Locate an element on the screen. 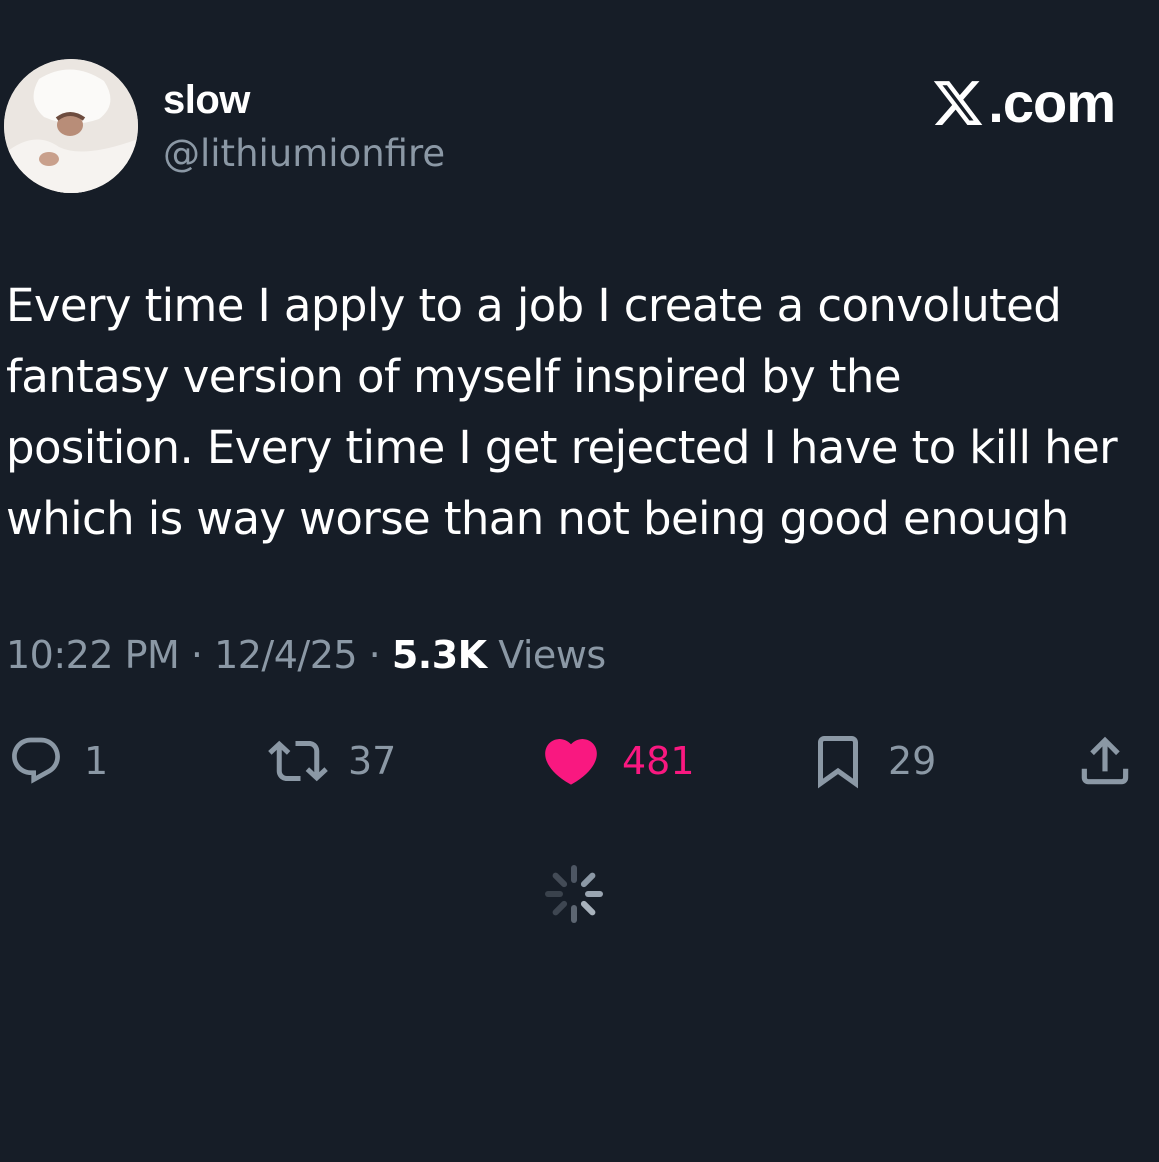 Image resolution: width=1159 pixels, height=1162 pixels. brand-label: .com is located at coordinates (1052, 102).